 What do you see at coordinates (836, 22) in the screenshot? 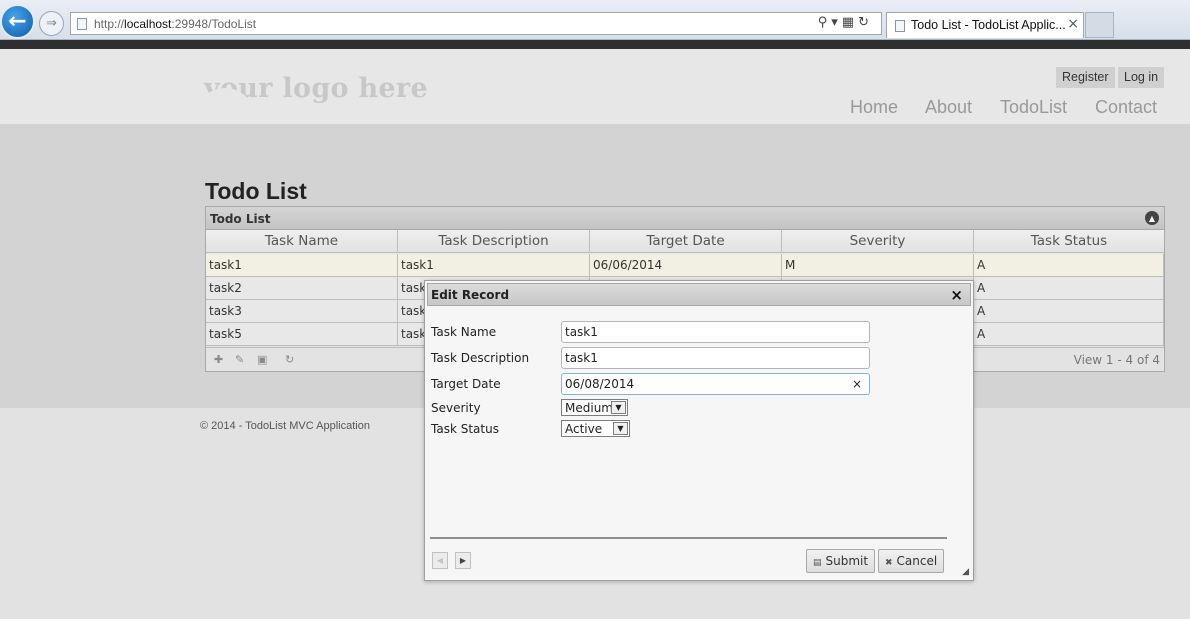
I see `dropdown-icon: ▾` at bounding box center [836, 22].